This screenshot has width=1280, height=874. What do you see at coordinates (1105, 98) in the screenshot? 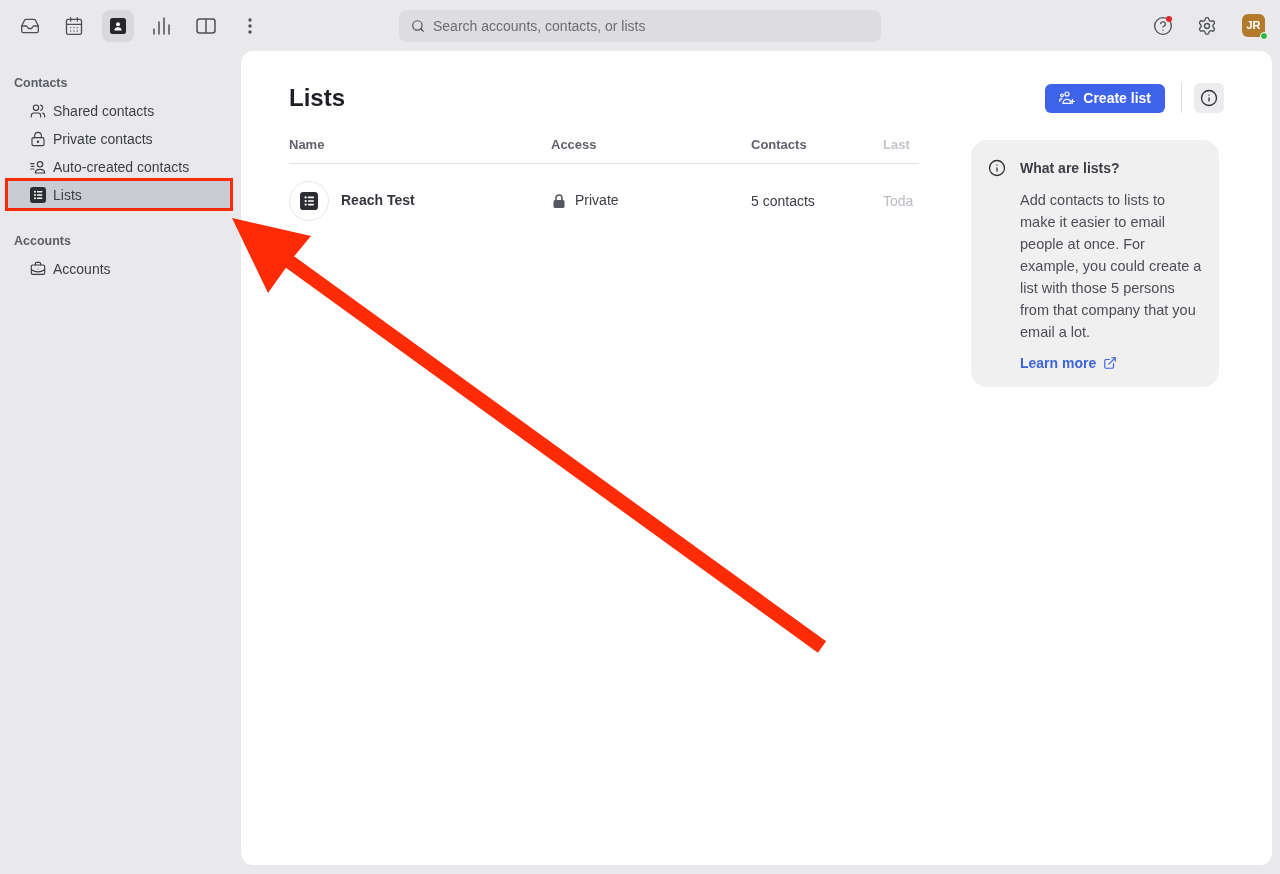
I see `create-list-button: Create list` at bounding box center [1105, 98].